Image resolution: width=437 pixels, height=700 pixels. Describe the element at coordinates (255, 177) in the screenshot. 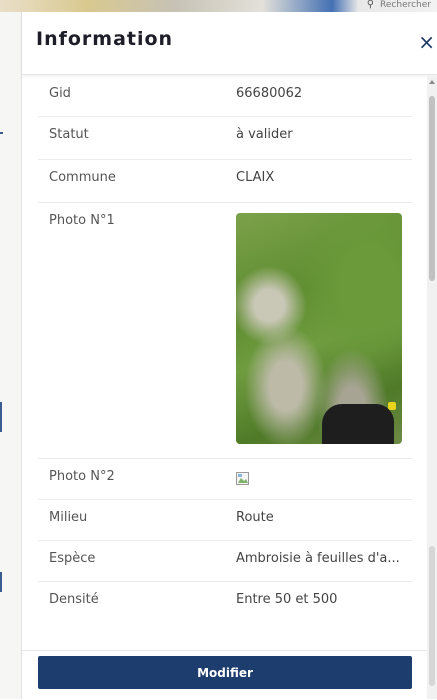

I see `field-value: CLAIX` at that location.